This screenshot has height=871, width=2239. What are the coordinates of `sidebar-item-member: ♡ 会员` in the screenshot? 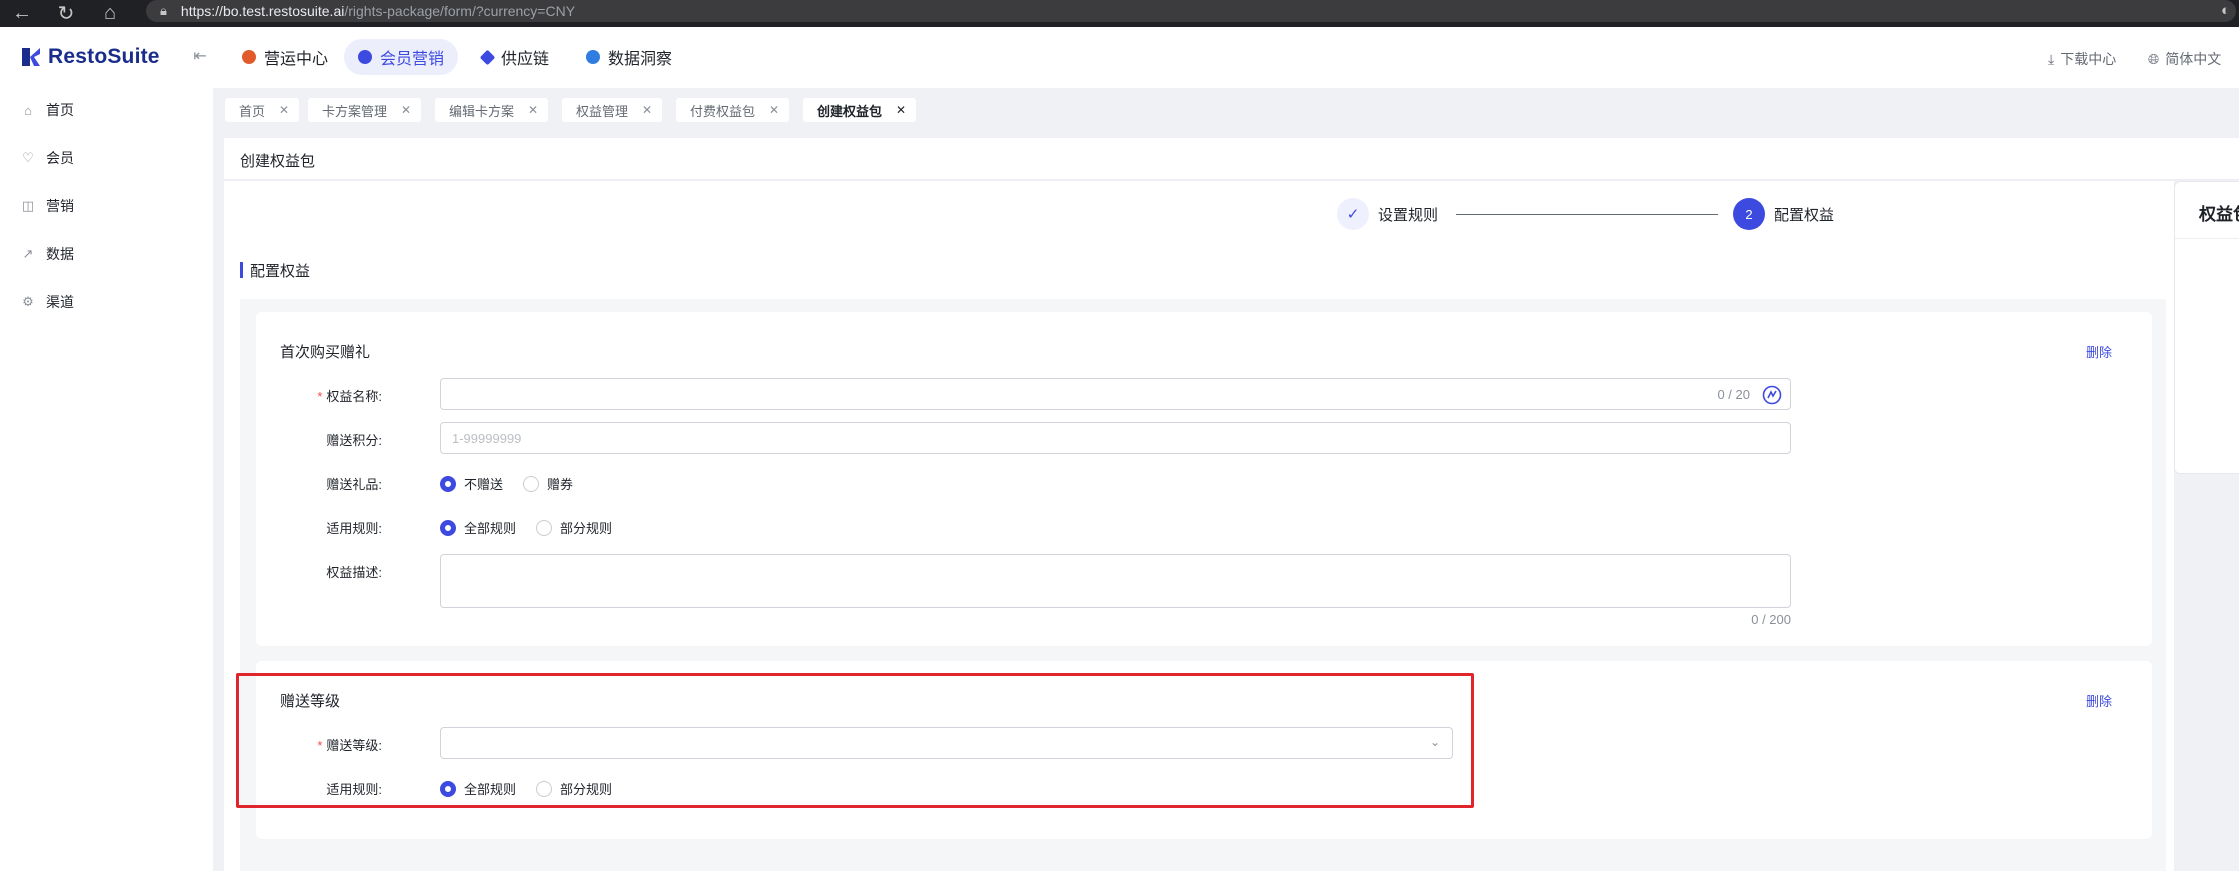 It's located at (47, 158).